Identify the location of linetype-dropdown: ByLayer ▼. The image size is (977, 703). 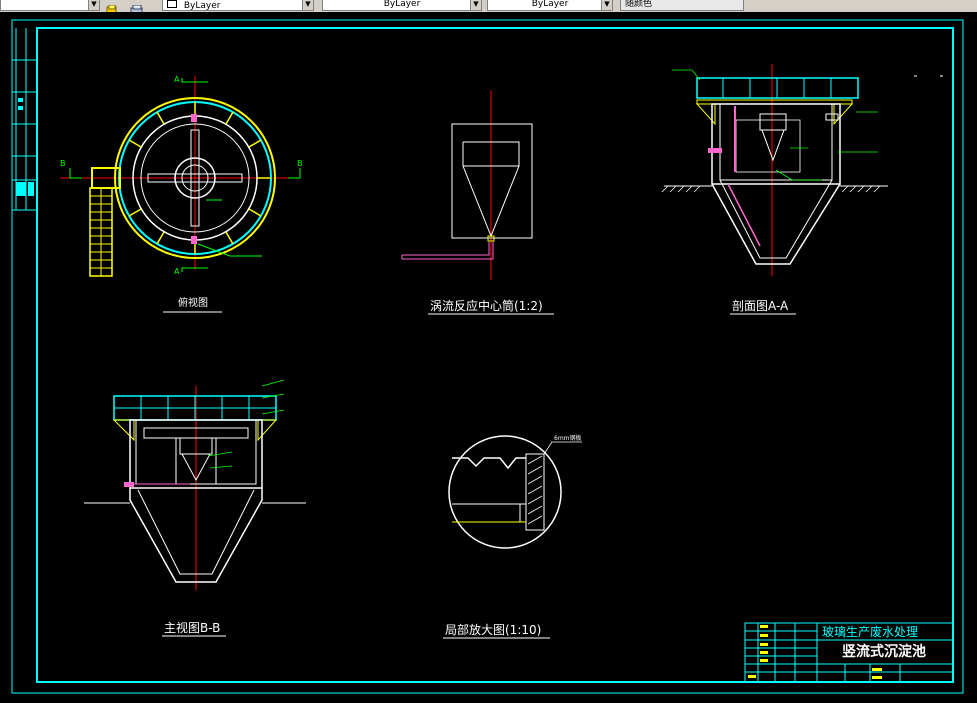
(402, 5).